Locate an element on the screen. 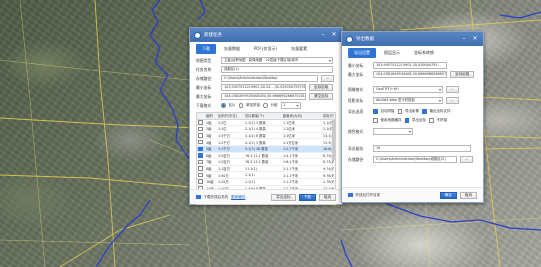 This screenshot has height=267, width=541. cell-dist: 1:1.2千米 is located at coordinates (291, 182).